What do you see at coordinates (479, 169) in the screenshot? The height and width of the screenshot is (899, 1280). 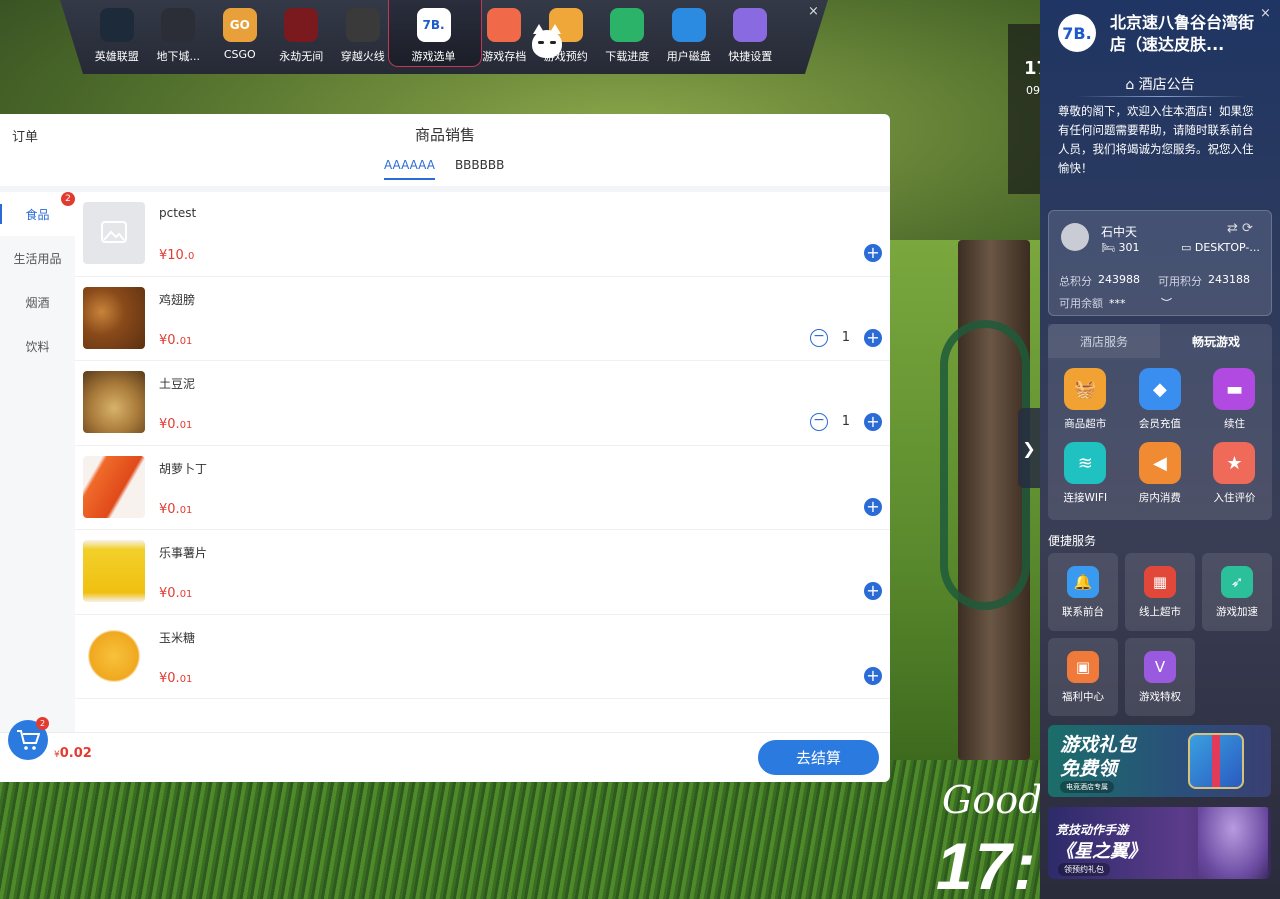 I see `tab-bbbbbb: BBBBBB` at bounding box center [479, 169].